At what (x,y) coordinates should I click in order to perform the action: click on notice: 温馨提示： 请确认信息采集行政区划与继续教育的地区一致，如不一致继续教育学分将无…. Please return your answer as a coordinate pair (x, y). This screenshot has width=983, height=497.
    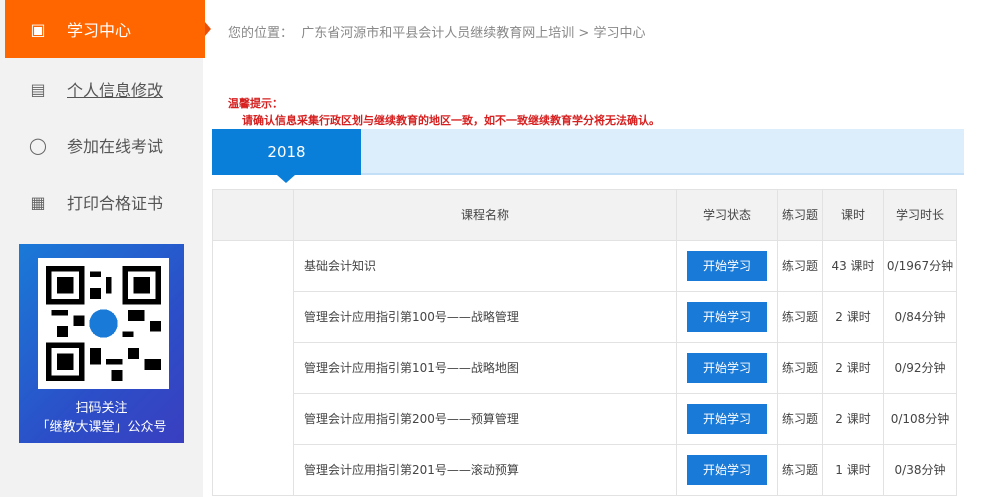
    Looking at the image, I should click on (444, 112).